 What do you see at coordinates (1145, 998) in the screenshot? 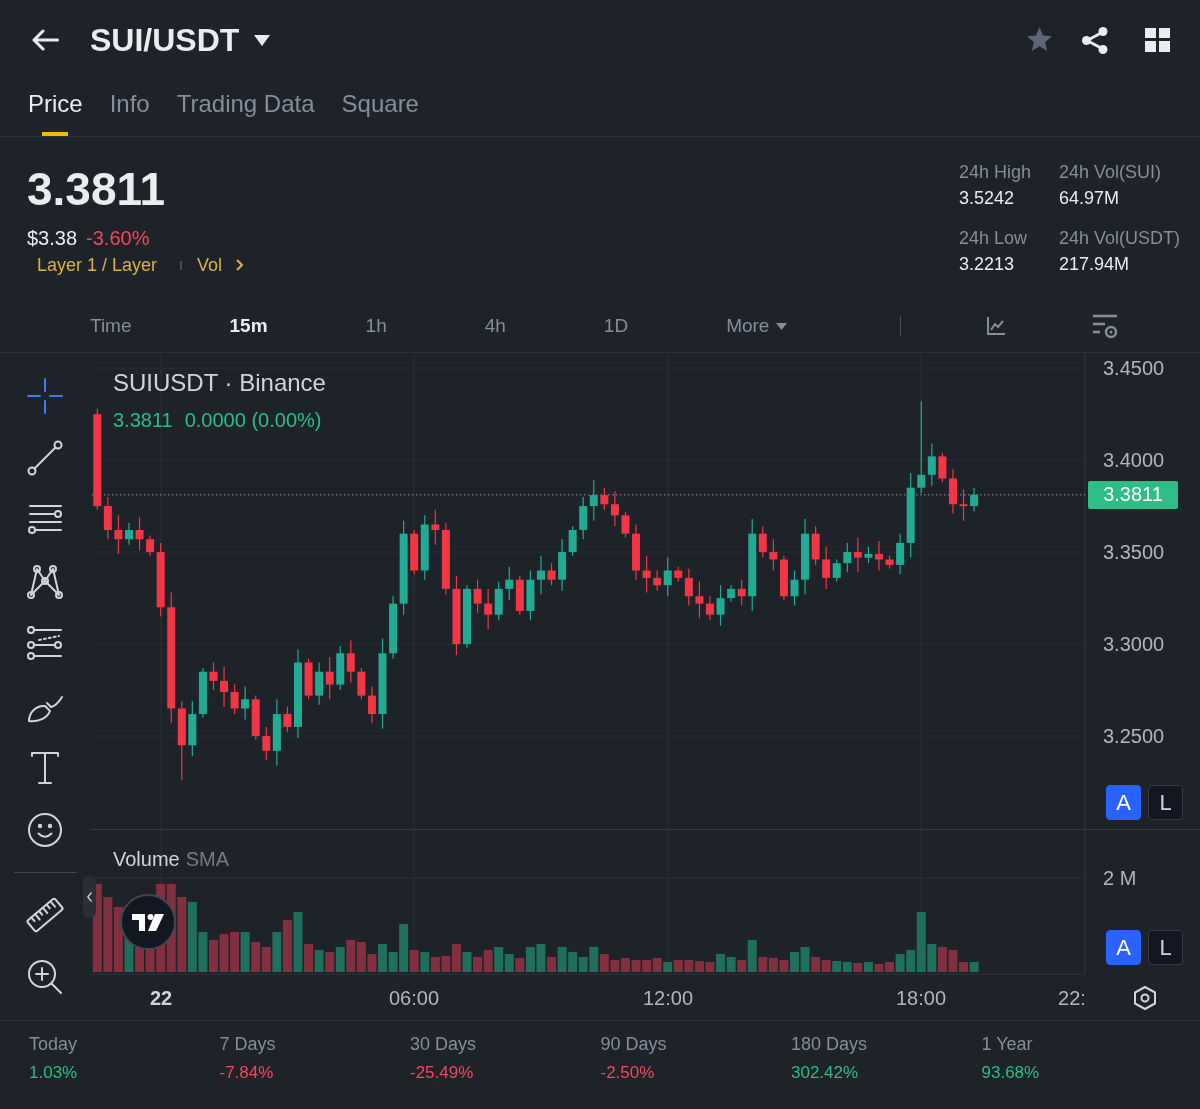
I see `settings-icon` at bounding box center [1145, 998].